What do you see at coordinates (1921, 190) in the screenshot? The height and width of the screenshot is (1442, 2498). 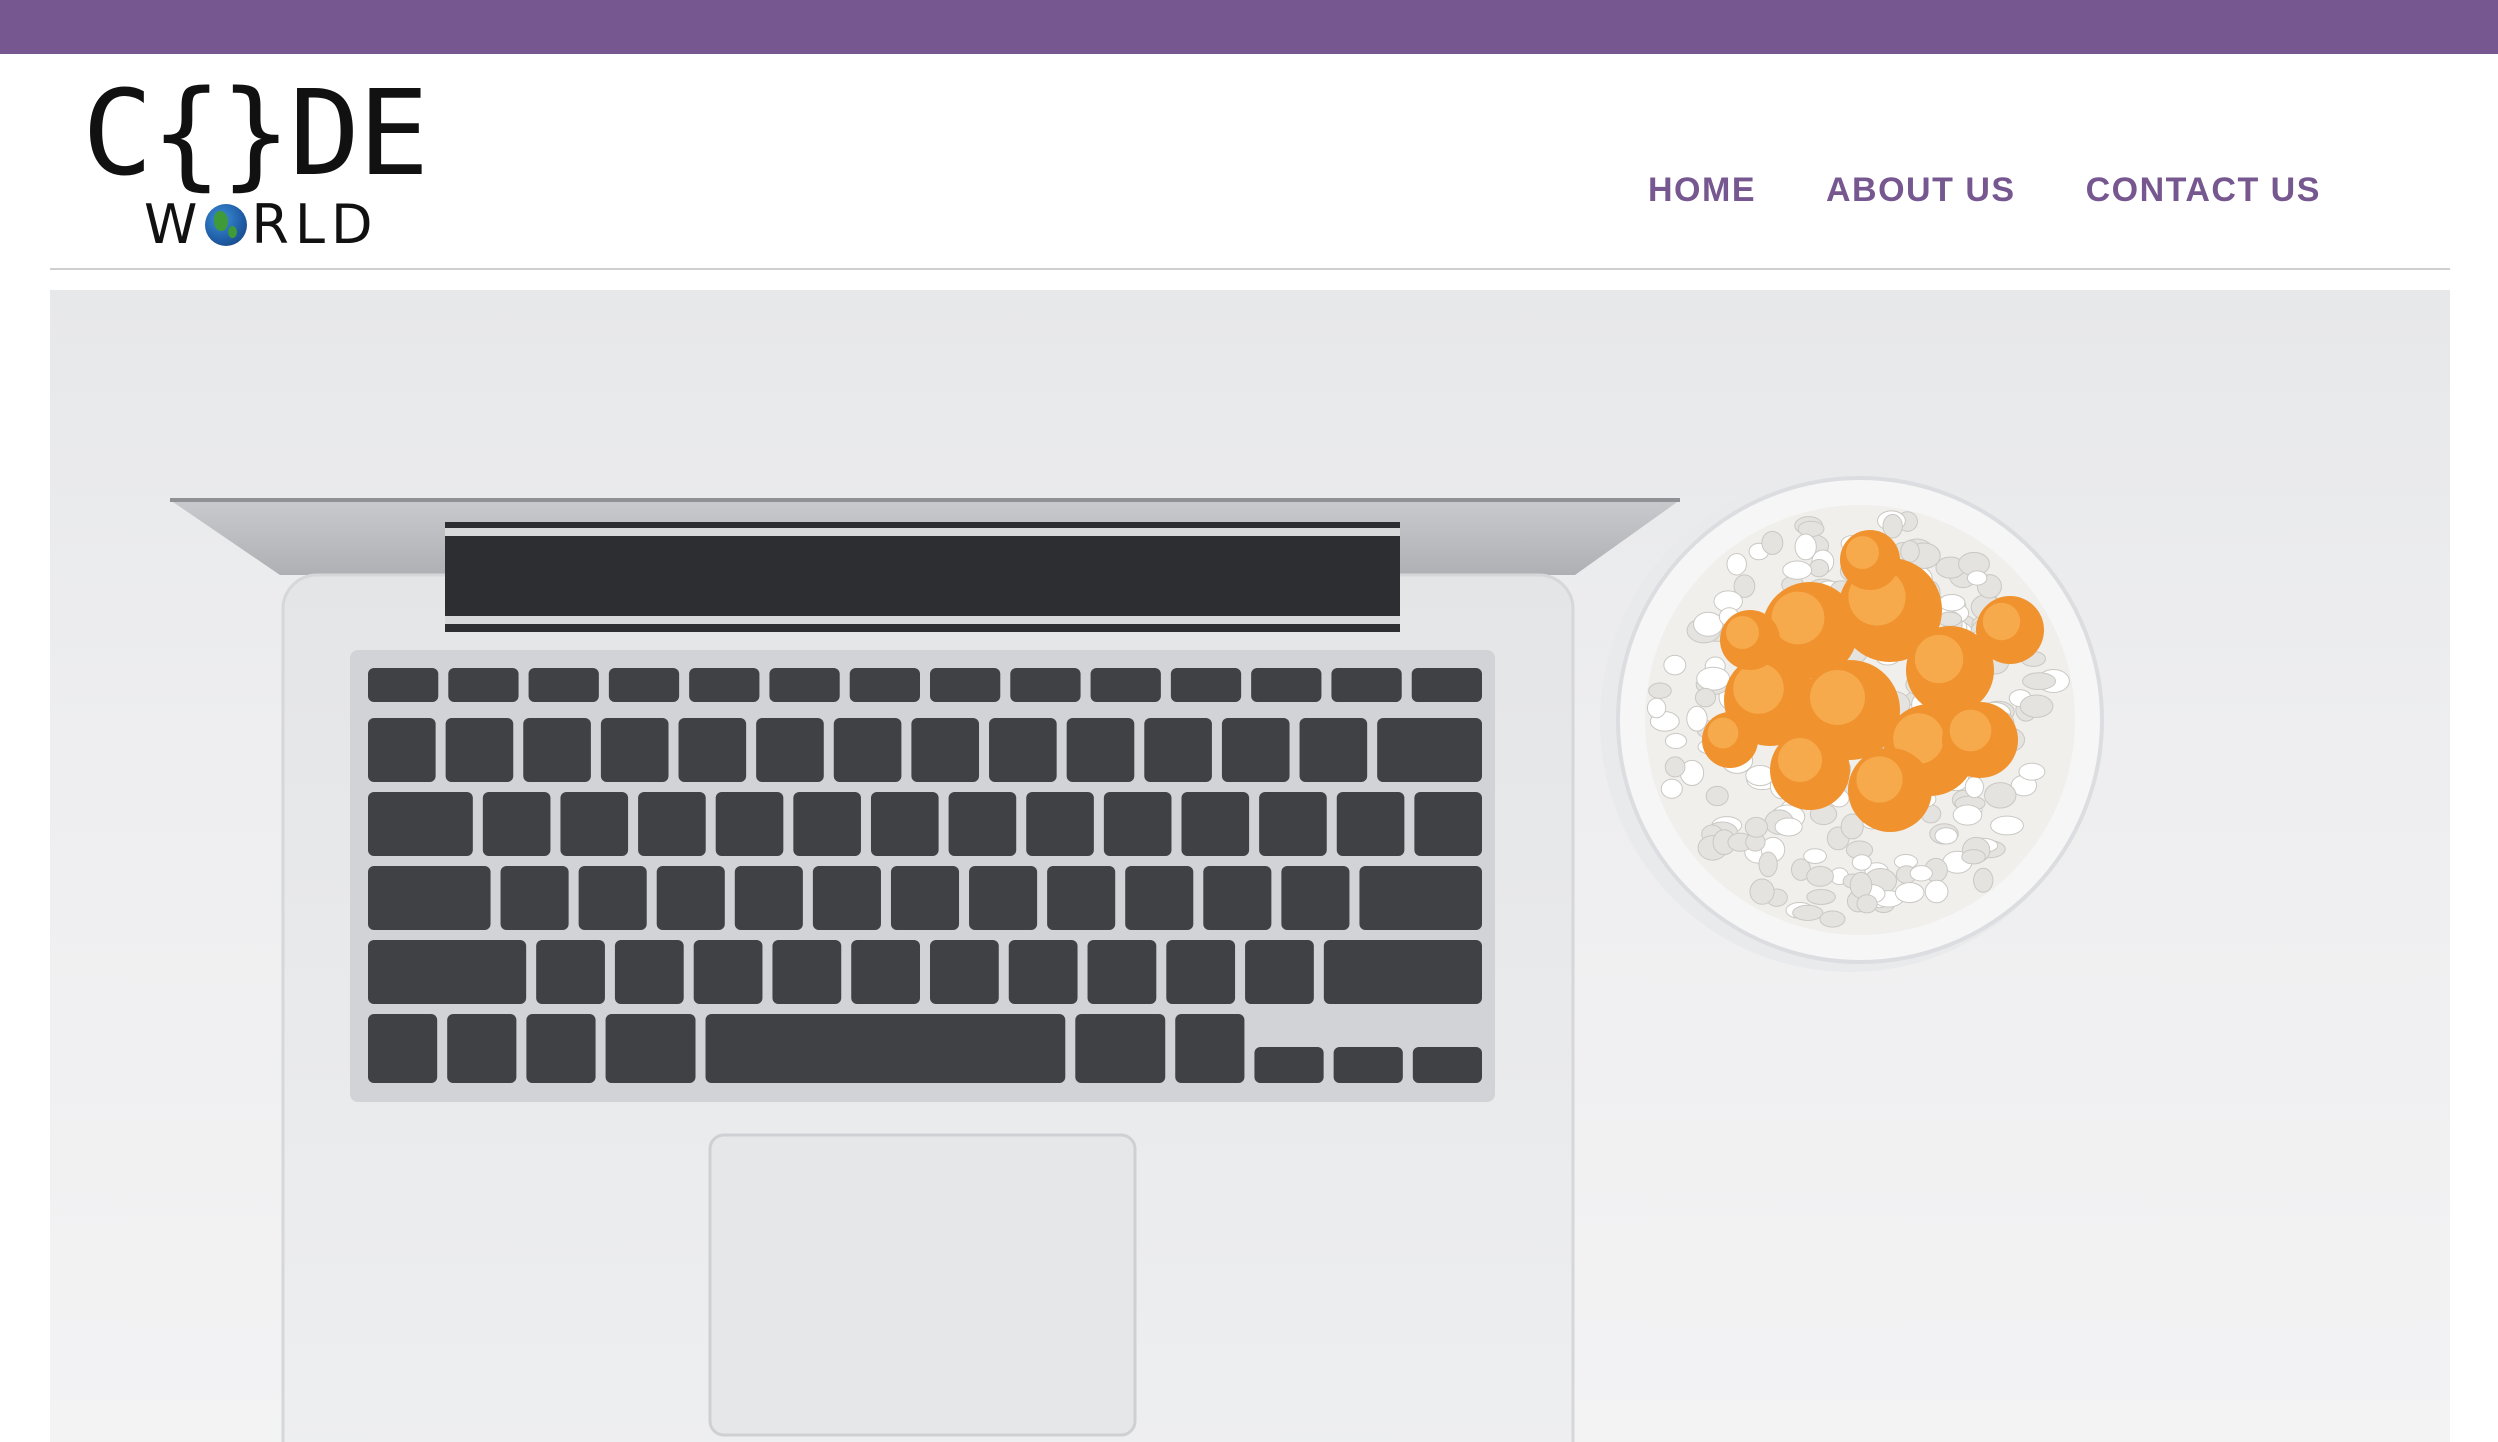 I see `nav-about-us-link: ABOUT US` at bounding box center [1921, 190].